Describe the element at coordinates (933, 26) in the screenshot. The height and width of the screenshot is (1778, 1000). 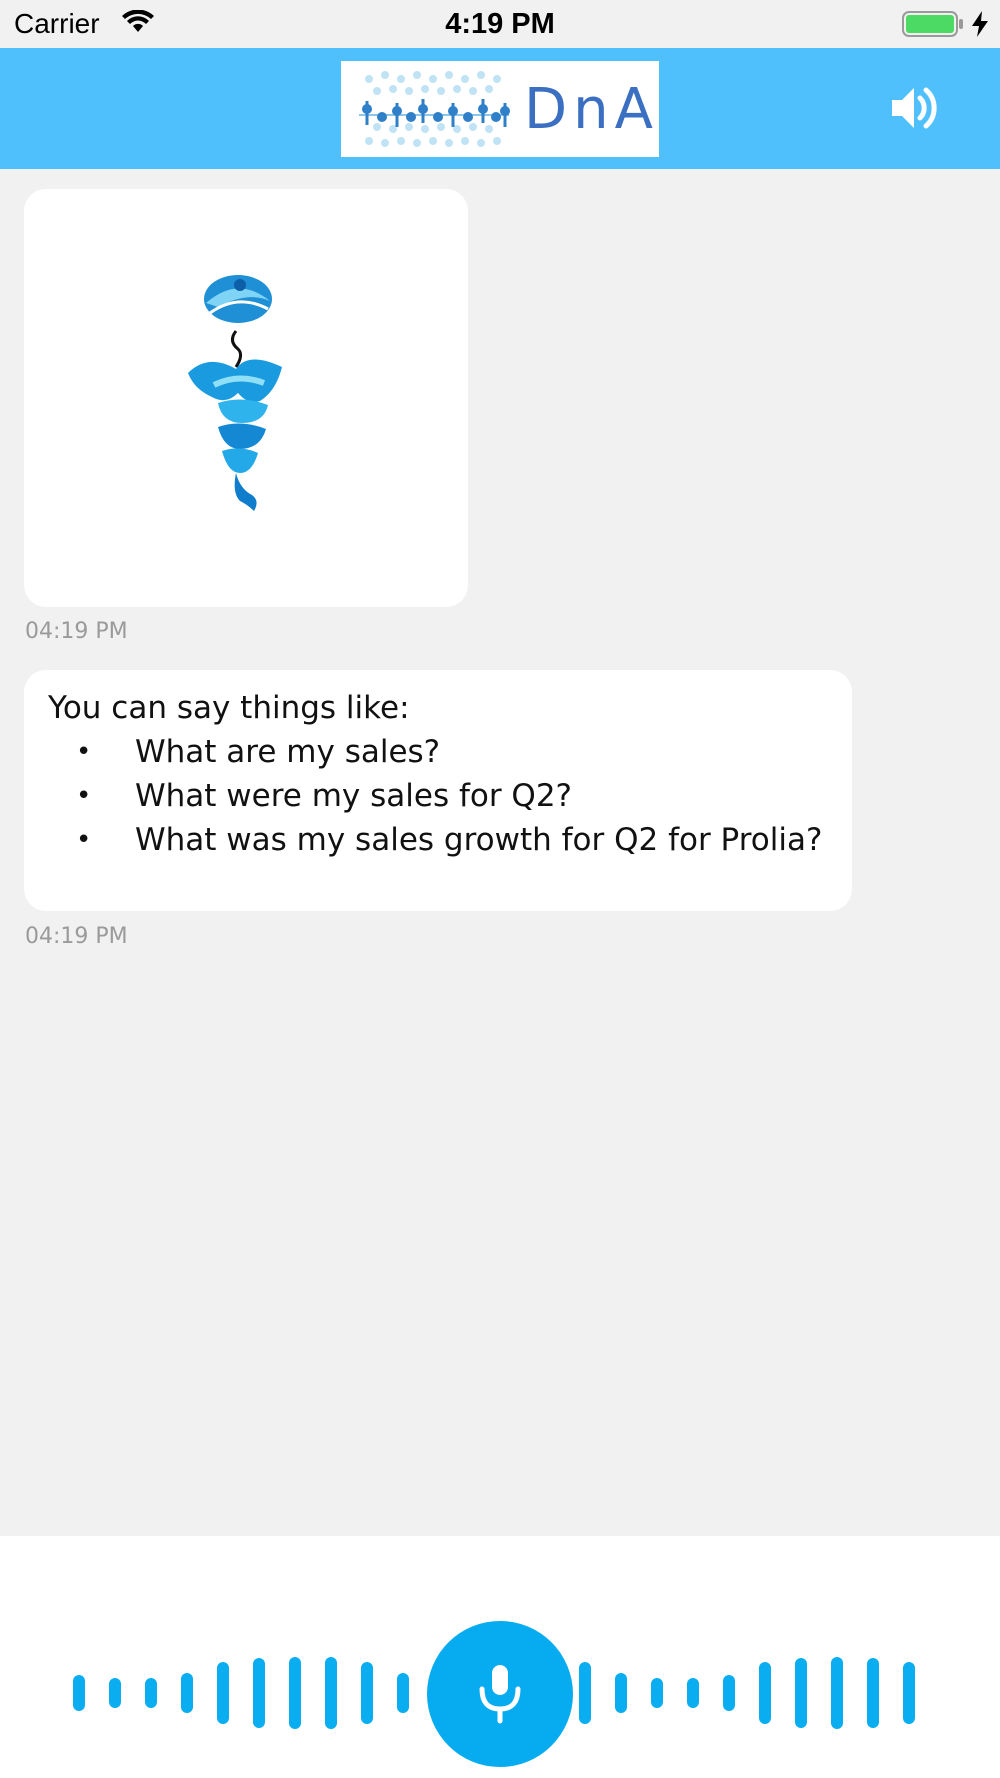
I see `battery-icon` at that location.